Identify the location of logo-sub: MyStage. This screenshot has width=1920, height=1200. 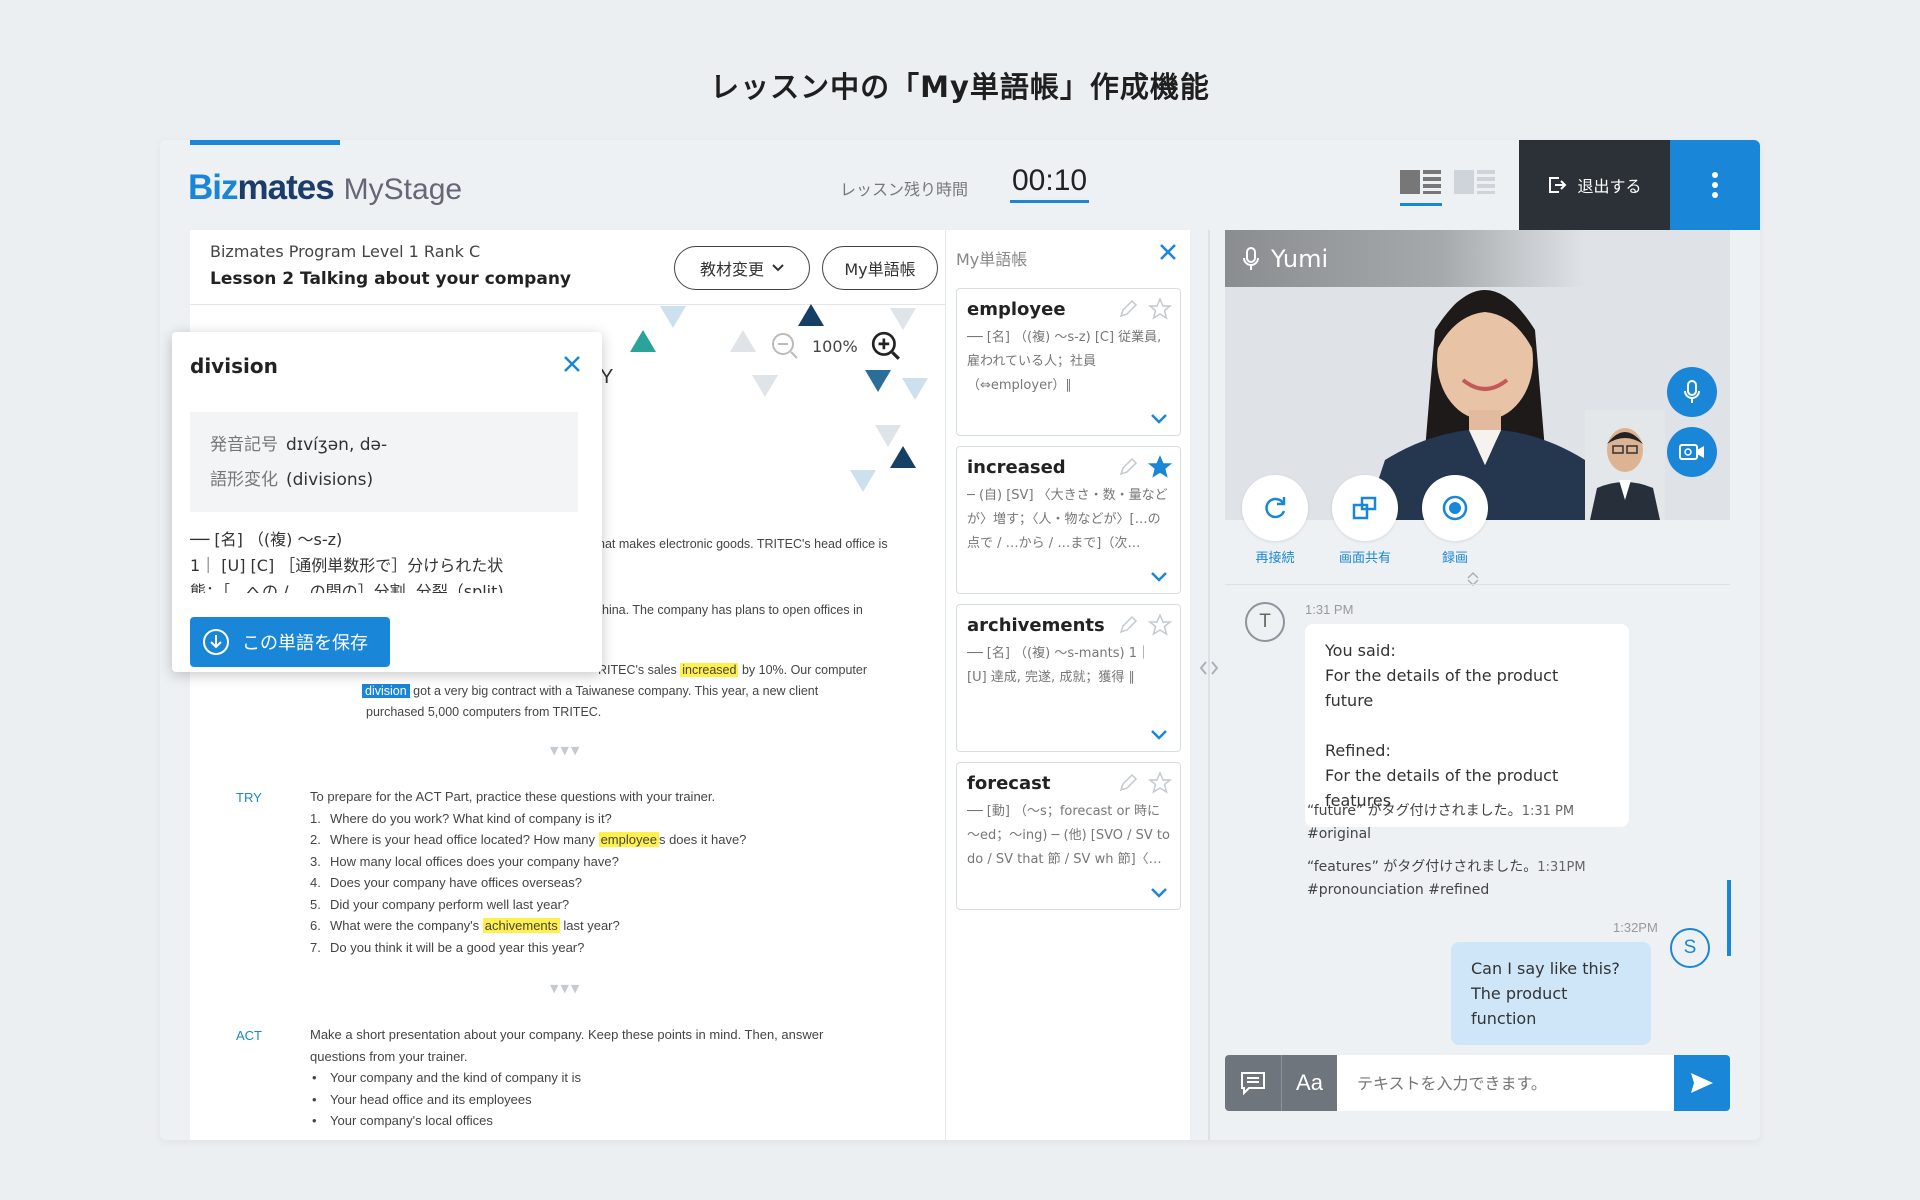
(403, 189).